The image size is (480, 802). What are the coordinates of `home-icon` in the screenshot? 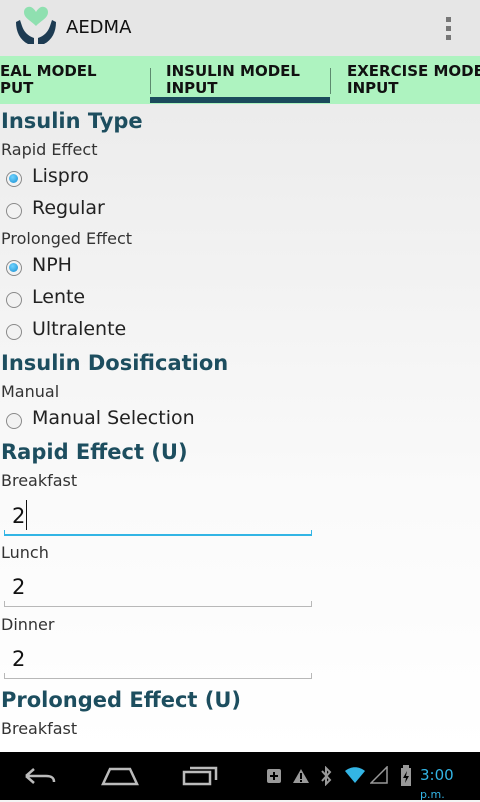 It's located at (120, 776).